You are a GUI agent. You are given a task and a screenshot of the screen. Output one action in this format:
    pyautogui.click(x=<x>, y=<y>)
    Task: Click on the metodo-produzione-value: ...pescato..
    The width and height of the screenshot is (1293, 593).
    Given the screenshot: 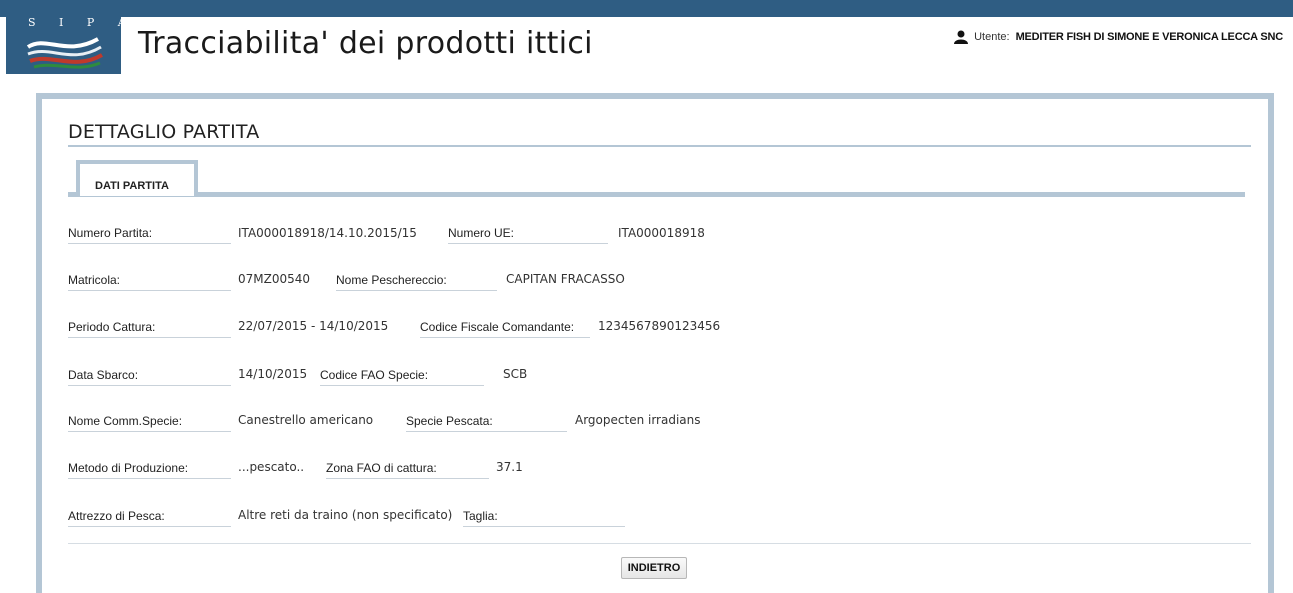 What is the action you would take?
    pyautogui.click(x=271, y=467)
    